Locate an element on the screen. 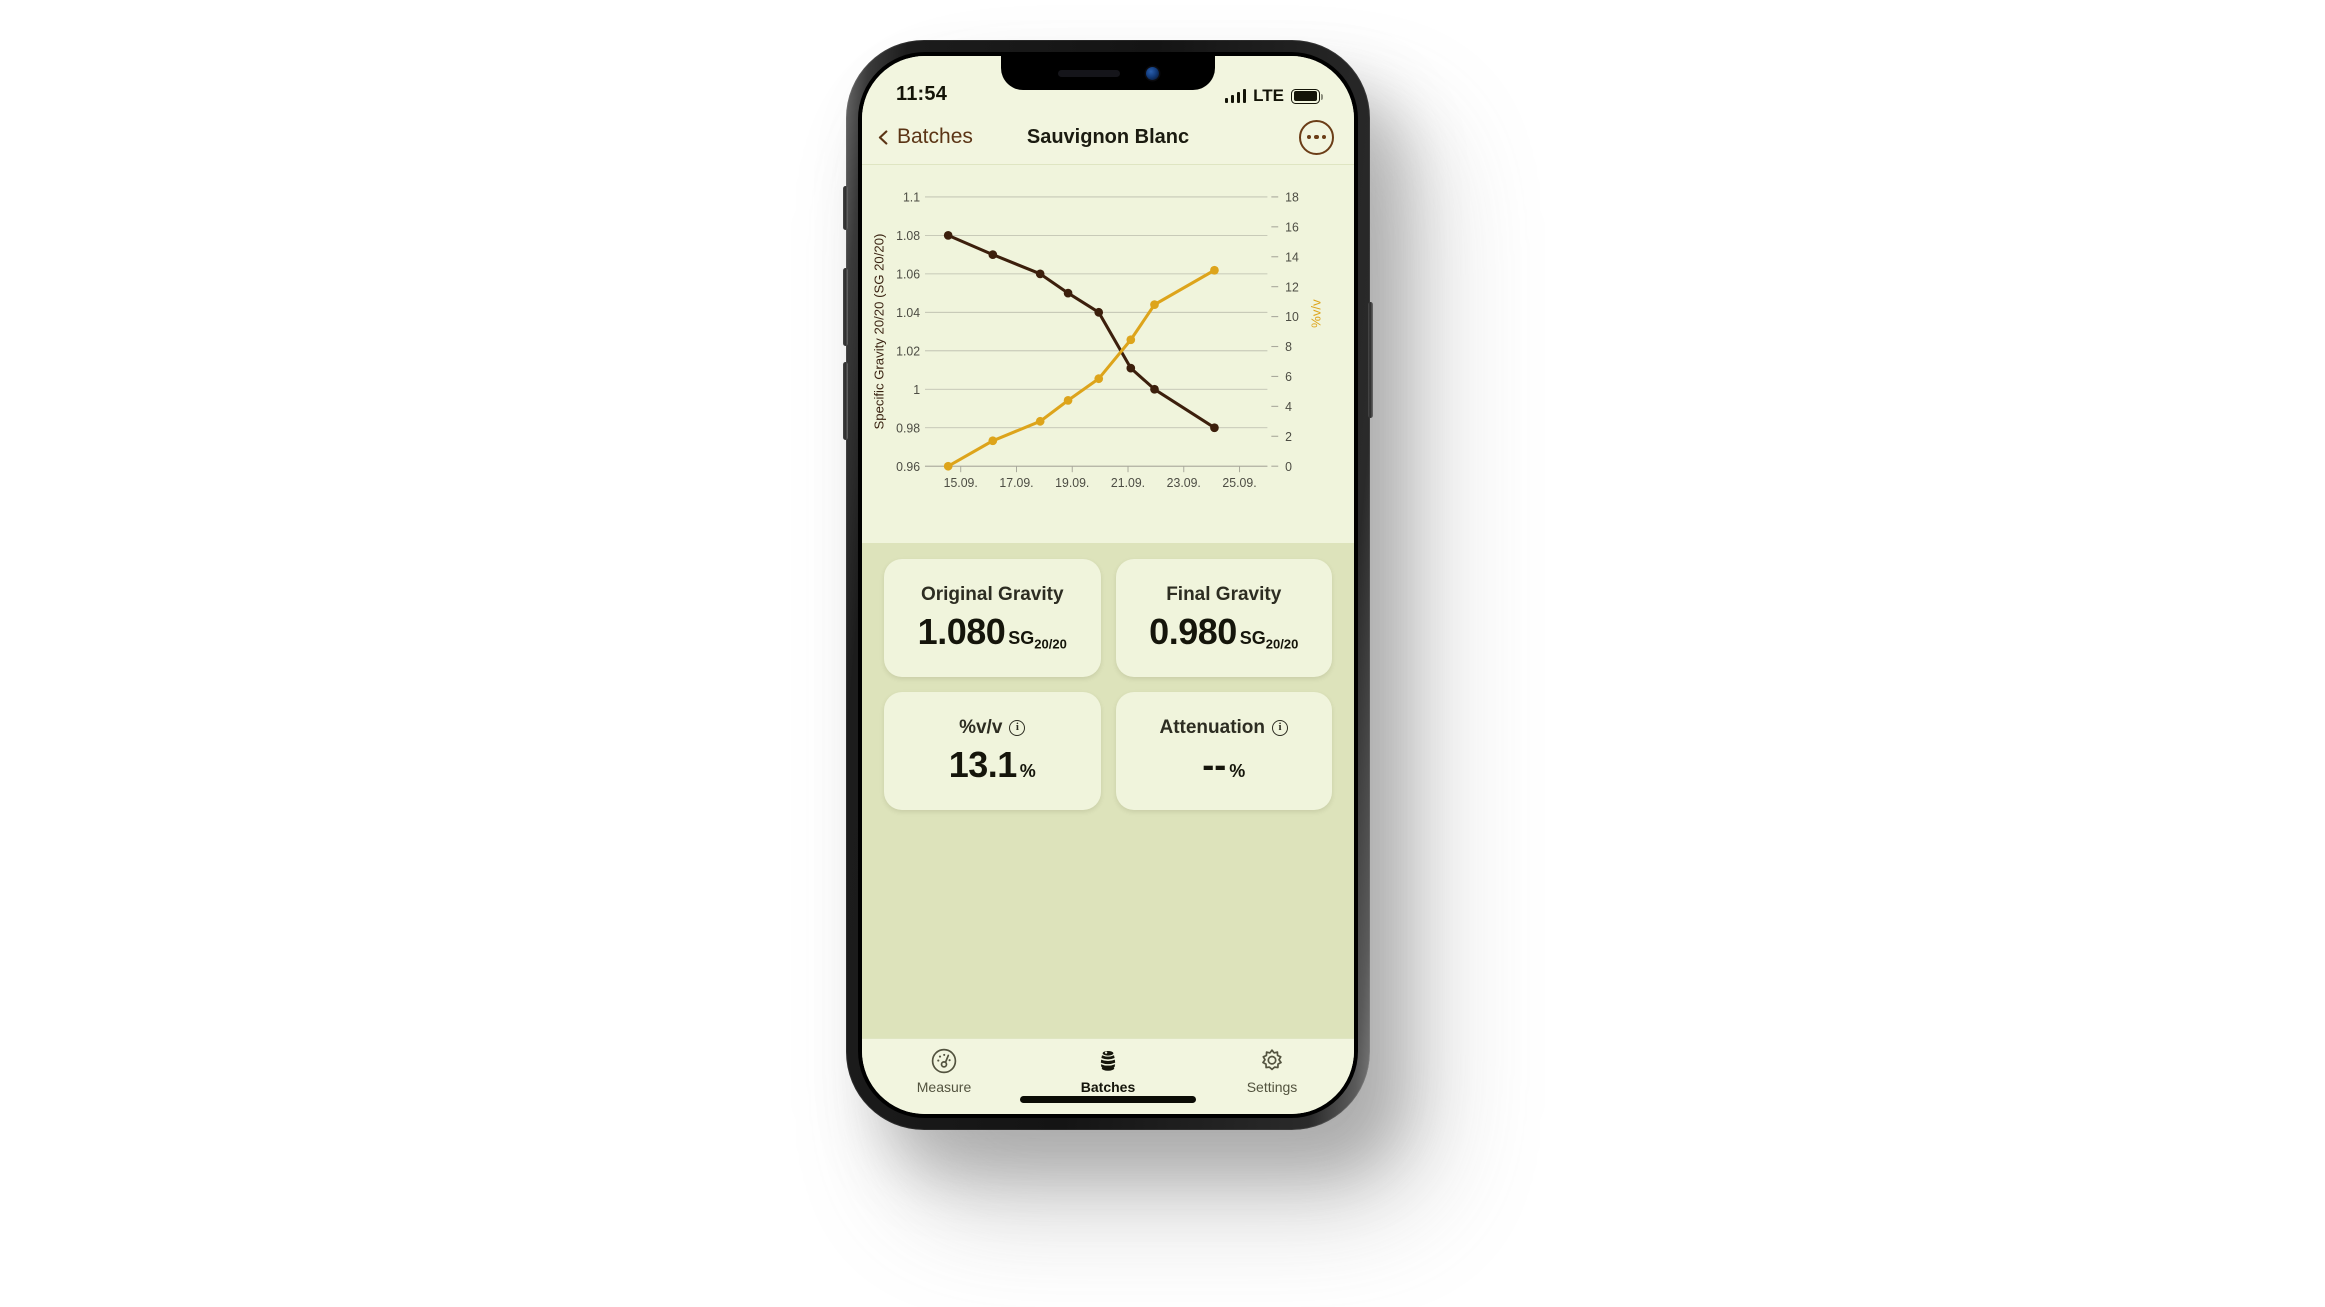  chart-y-axis-title: Specific Gravity 20/20 (SG 20/20) is located at coordinates (879, 332).